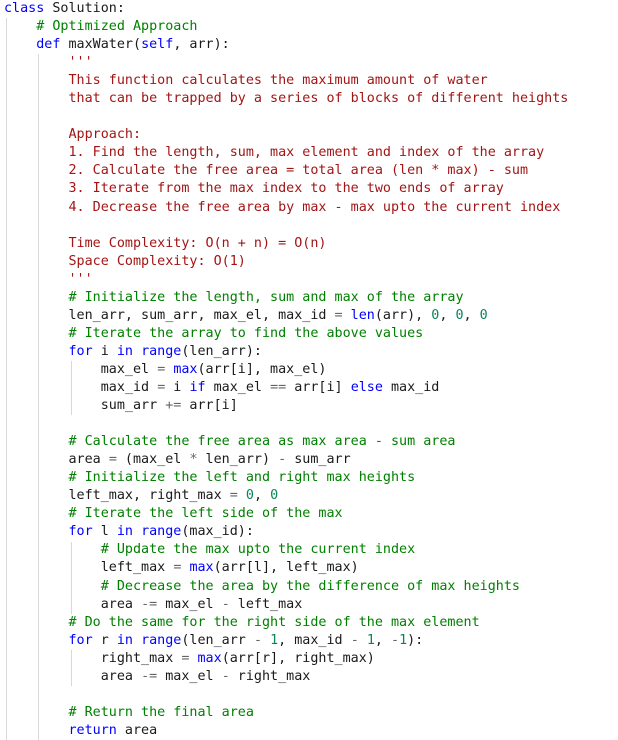 This screenshot has height=740, width=618. I want to click on text-token: (max_el, so click(153, 460).